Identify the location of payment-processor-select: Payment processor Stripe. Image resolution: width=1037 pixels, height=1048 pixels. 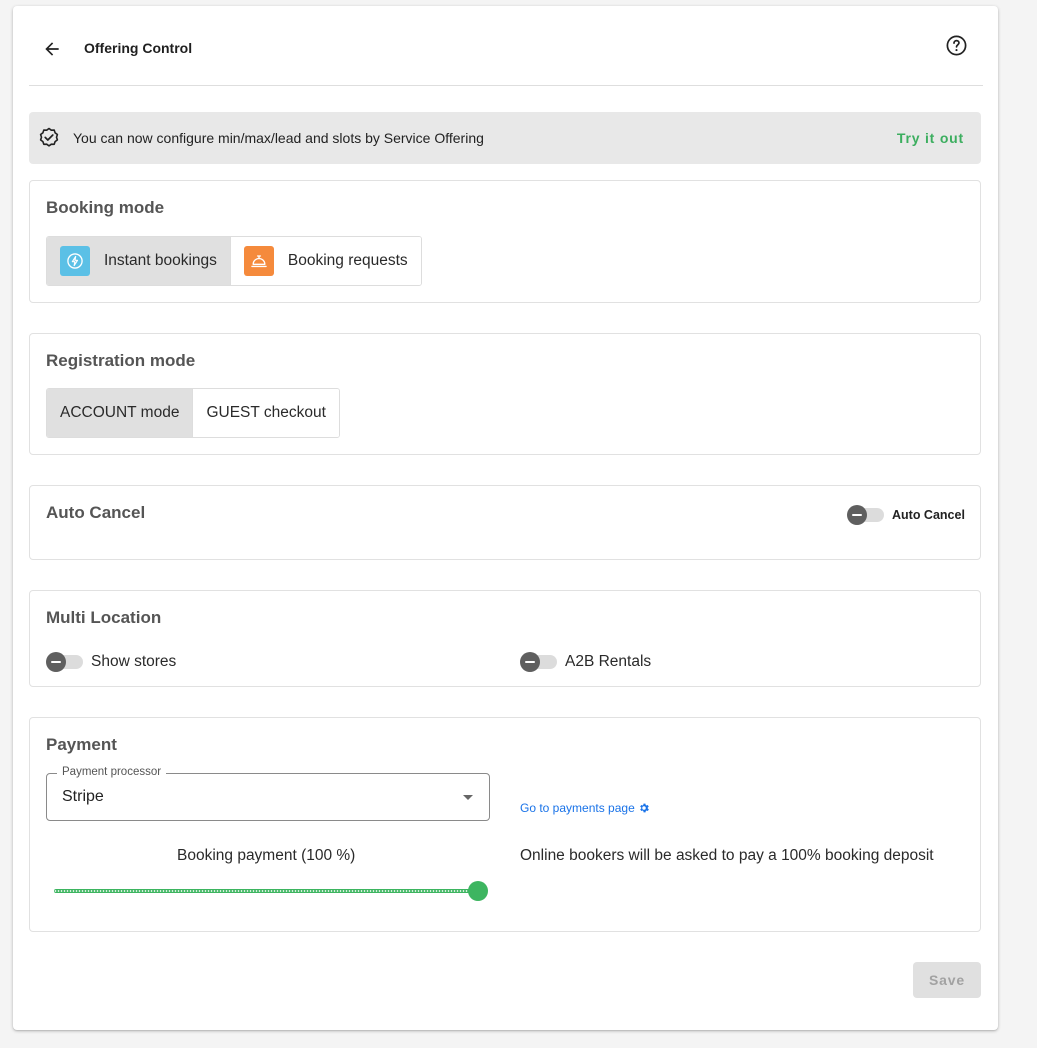
(268, 793).